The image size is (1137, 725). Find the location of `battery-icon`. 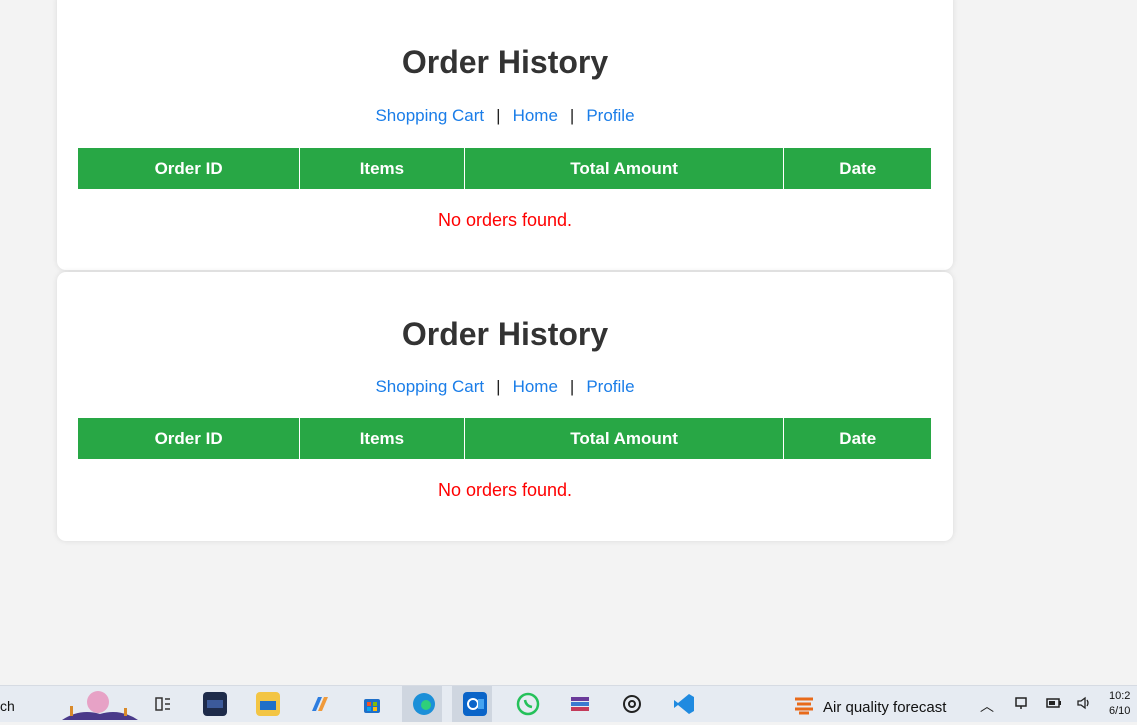

battery-icon is located at coordinates (1054, 704).